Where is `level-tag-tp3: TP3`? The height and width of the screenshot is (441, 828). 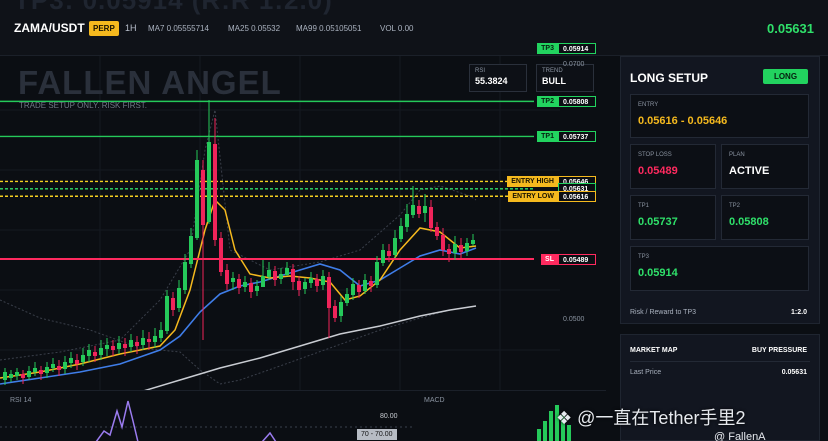 level-tag-tp3: TP3 is located at coordinates (547, 49).